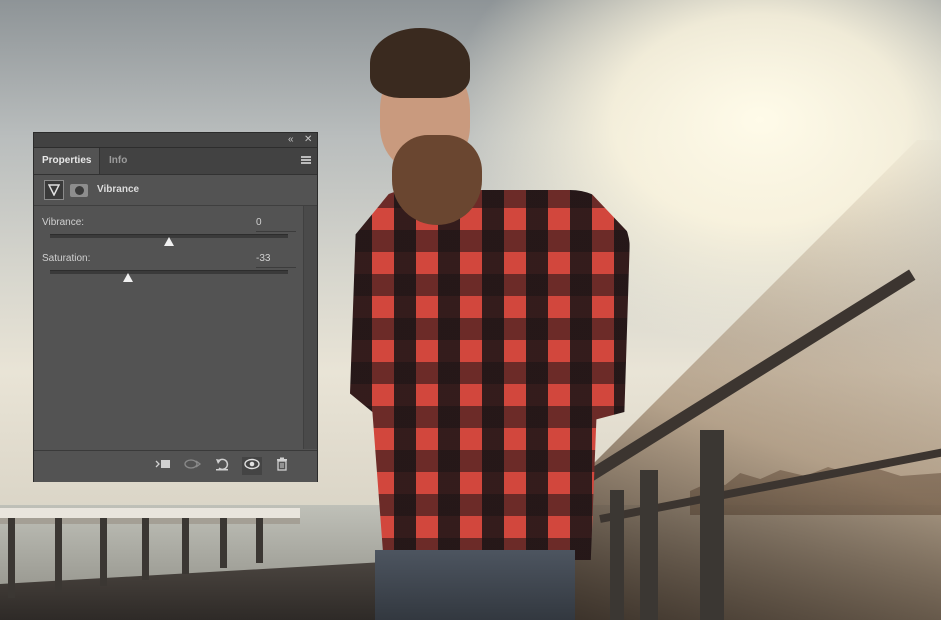 The width and height of the screenshot is (941, 620). What do you see at coordinates (310, 327) in the screenshot?
I see `panel-scrollbar` at bounding box center [310, 327].